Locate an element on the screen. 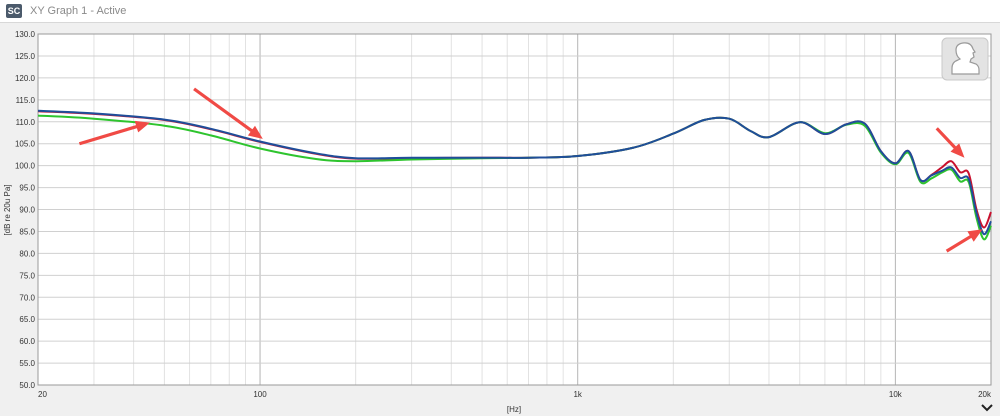 The image size is (1000, 416). chevron-down-icon is located at coordinates (987, 408).